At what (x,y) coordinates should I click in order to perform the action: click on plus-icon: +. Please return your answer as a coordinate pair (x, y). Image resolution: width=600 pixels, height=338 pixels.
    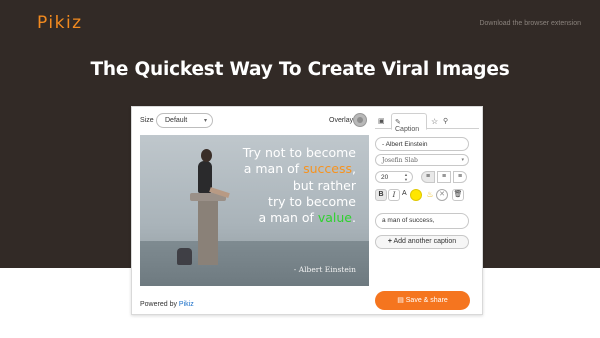
    Looking at the image, I should click on (389, 241).